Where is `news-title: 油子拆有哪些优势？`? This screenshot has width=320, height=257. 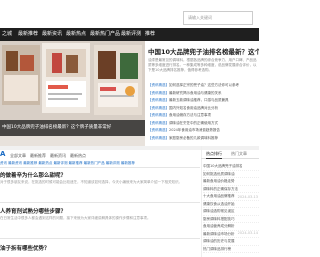
news-title: 油子拆有哪些优势？ is located at coordinates (100, 248).